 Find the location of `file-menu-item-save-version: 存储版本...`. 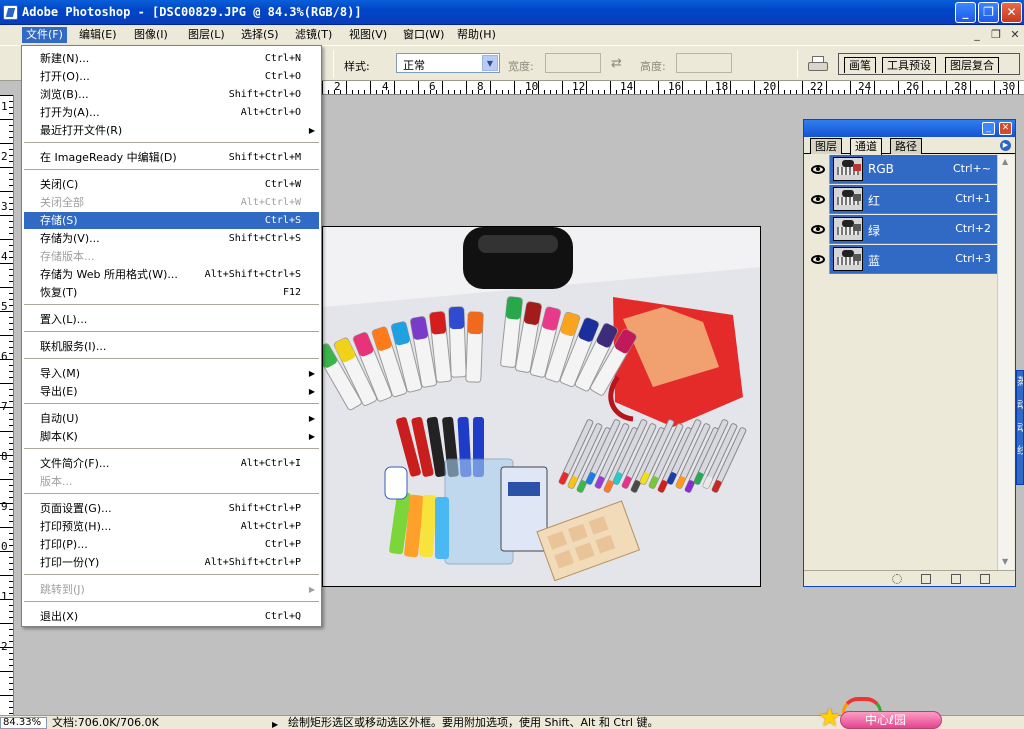

file-menu-item-save-version: 存储版本... is located at coordinates (171, 256).